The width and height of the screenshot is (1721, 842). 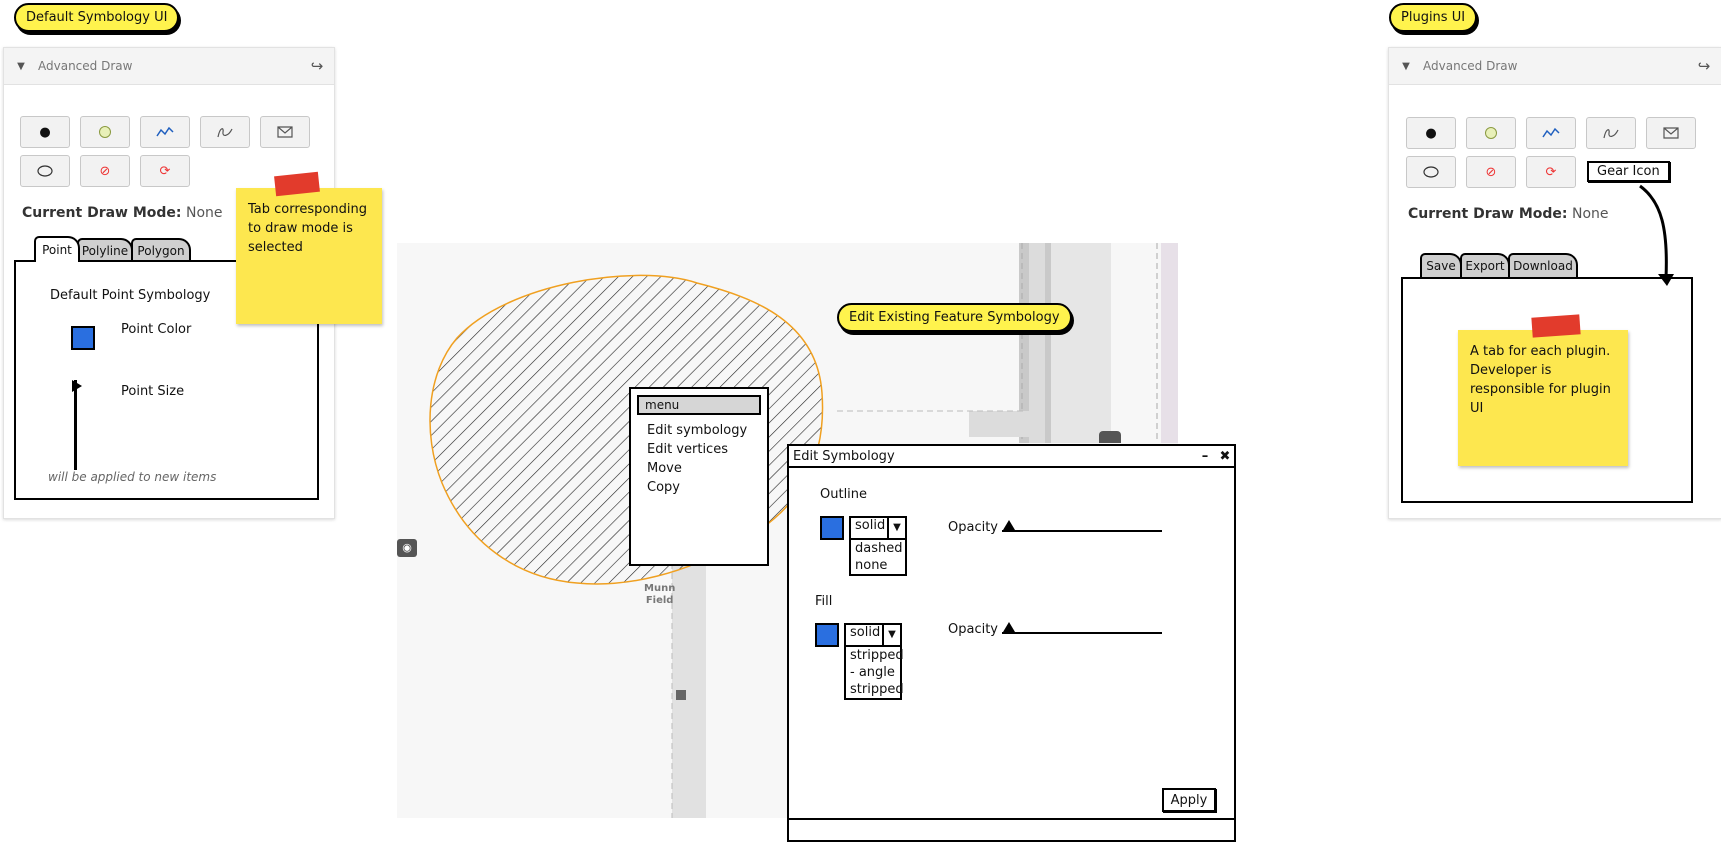 I want to click on point-color-label: Point Color, so click(x=156, y=329).